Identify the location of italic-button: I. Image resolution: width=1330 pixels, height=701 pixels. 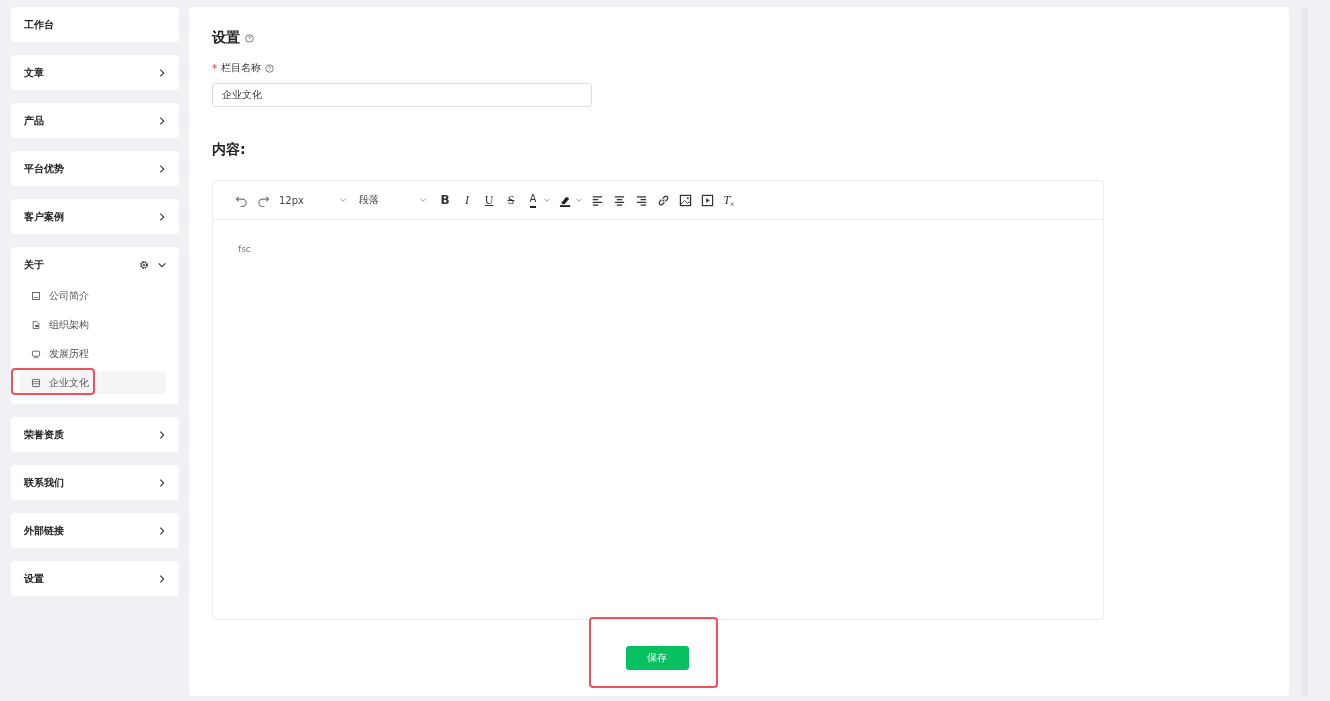
(467, 200).